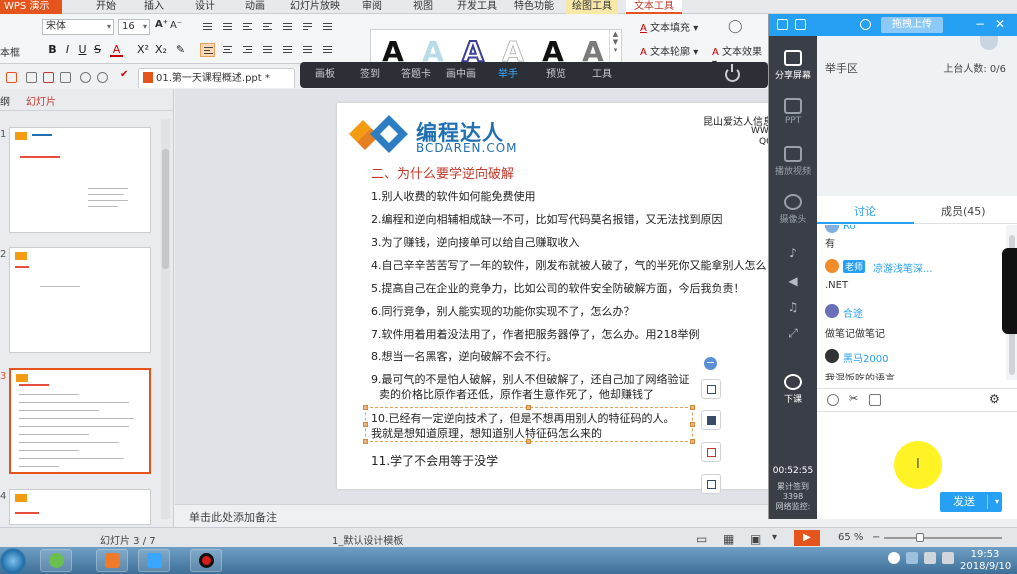 This screenshot has height=574, width=1017. What do you see at coordinates (416, 75) in the screenshot?
I see `sb-answer-card: 答题卡` at bounding box center [416, 75].